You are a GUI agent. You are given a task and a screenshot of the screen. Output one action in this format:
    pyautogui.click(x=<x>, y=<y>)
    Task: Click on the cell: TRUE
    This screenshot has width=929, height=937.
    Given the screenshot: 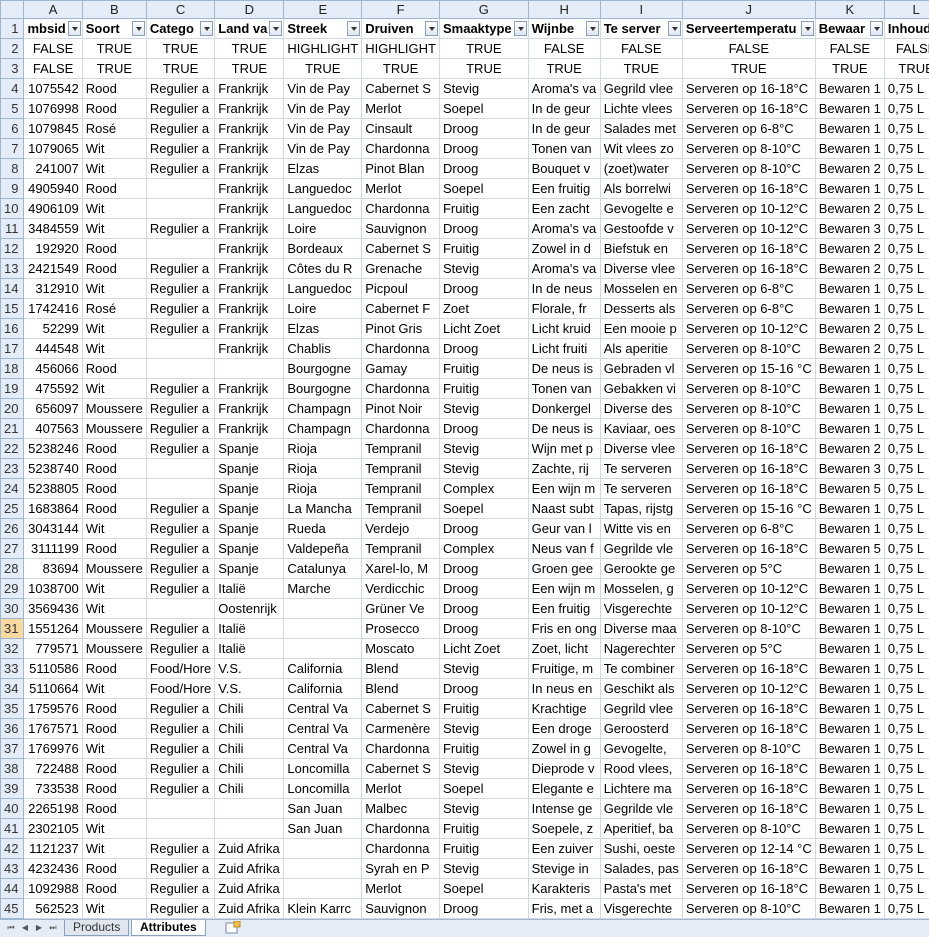 What is the action you would take?
    pyautogui.click(x=483, y=49)
    